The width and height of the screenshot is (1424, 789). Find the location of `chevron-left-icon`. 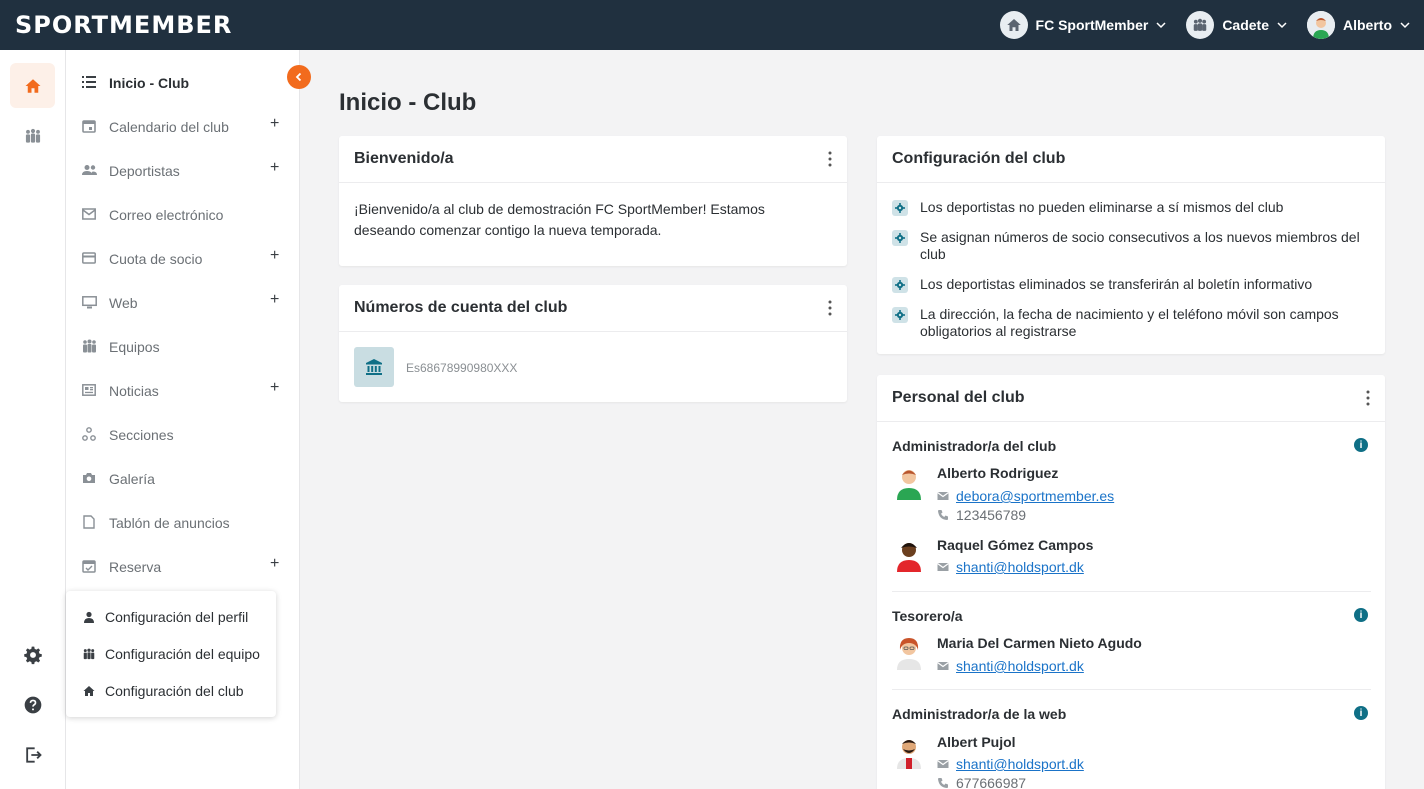

chevron-left-icon is located at coordinates (298, 77).